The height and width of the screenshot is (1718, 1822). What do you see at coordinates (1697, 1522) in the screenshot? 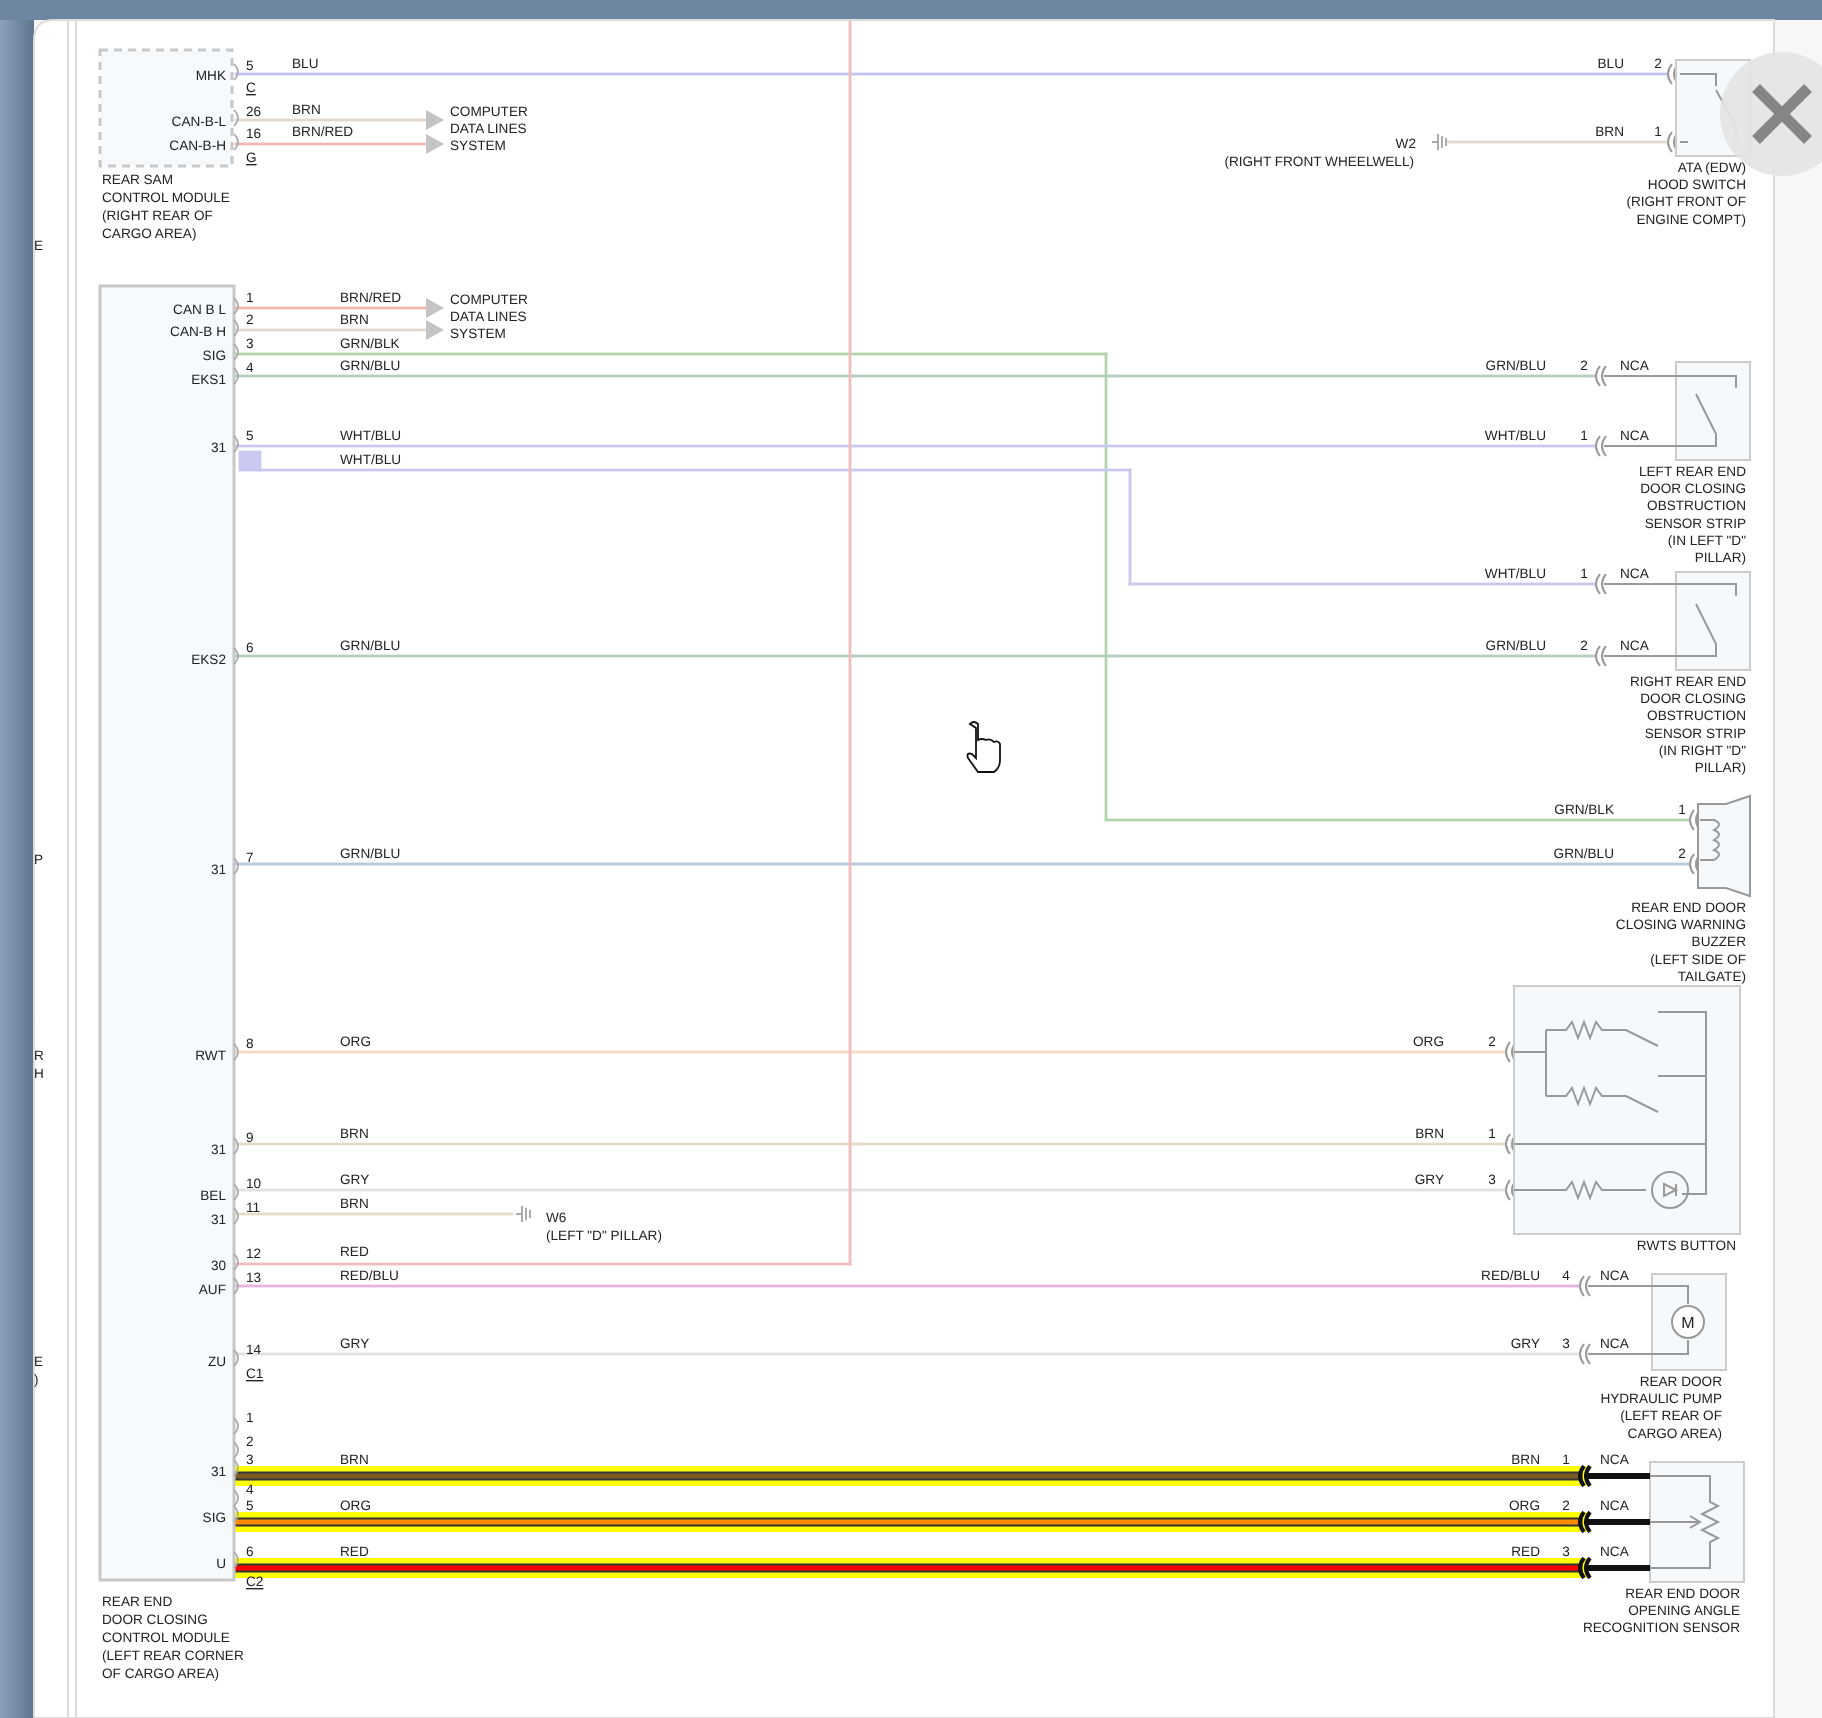
I see `sensor-drawing` at bounding box center [1697, 1522].